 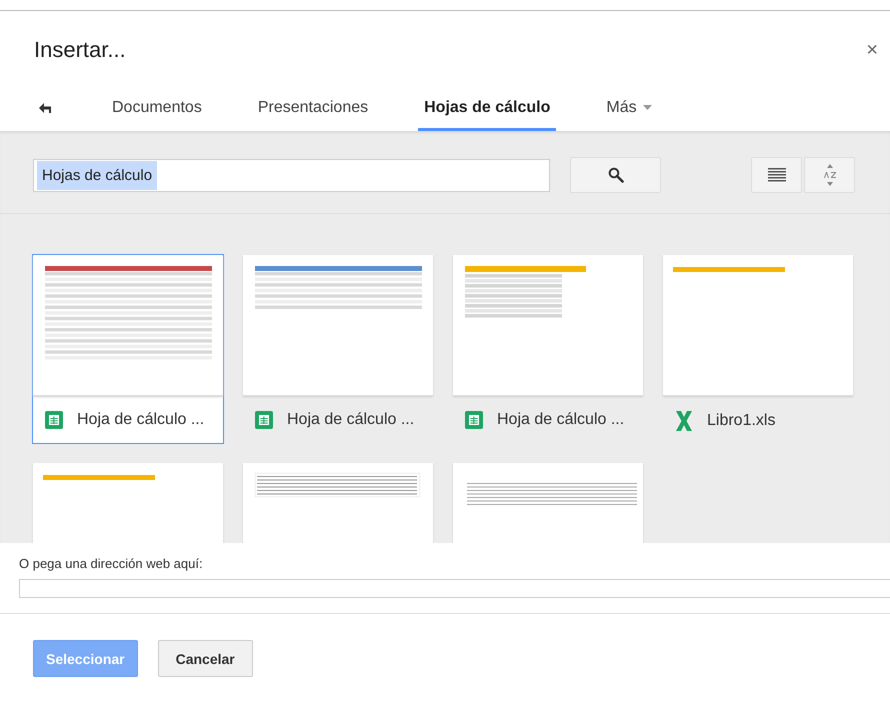 I want to click on search-icon, so click(x=616, y=175).